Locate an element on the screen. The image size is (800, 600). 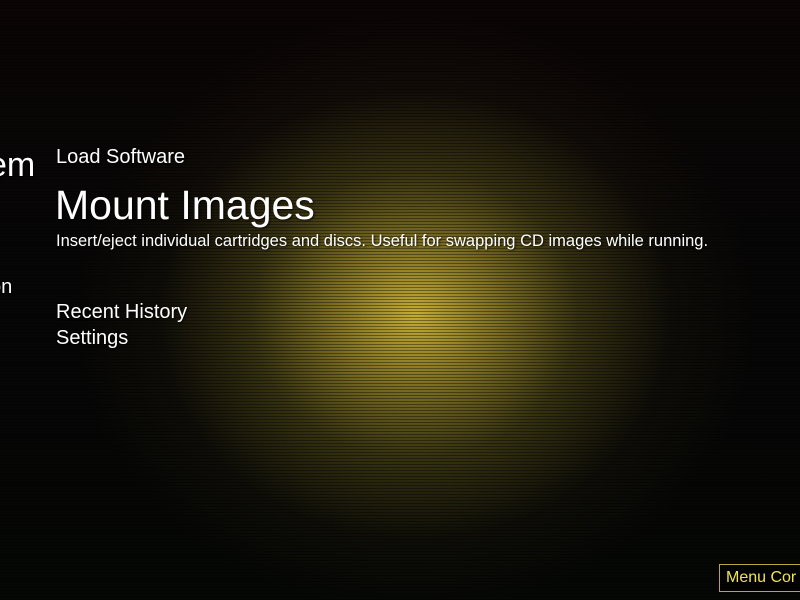
menu-item-recent-history: Recent History is located at coordinates (121, 312).